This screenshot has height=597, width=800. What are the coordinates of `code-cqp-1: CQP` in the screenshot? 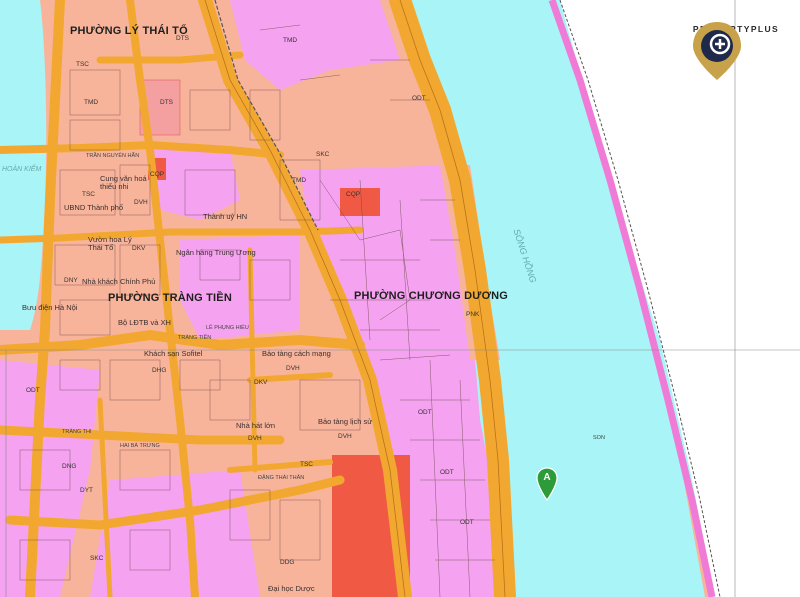 It's located at (353, 194).